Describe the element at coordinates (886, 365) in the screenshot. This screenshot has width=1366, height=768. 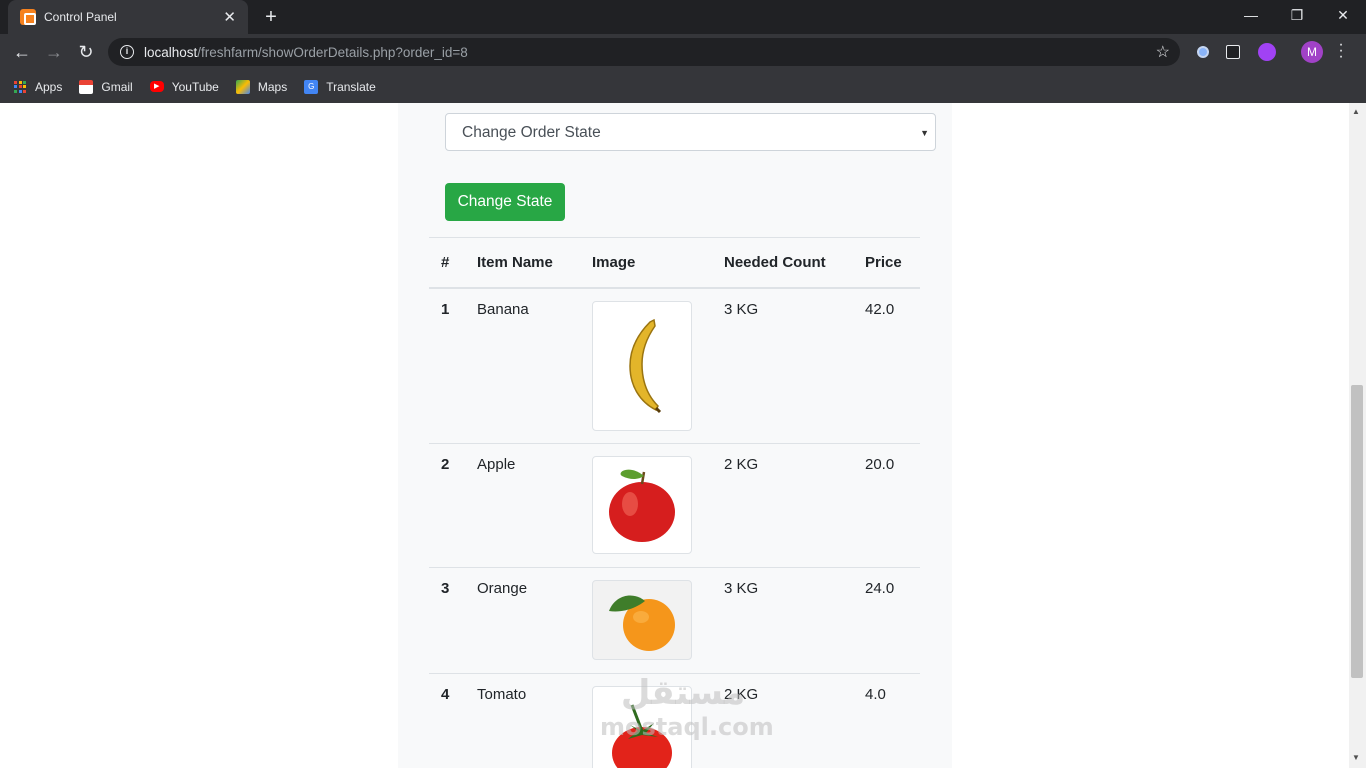
I see `price: 42.0` at that location.